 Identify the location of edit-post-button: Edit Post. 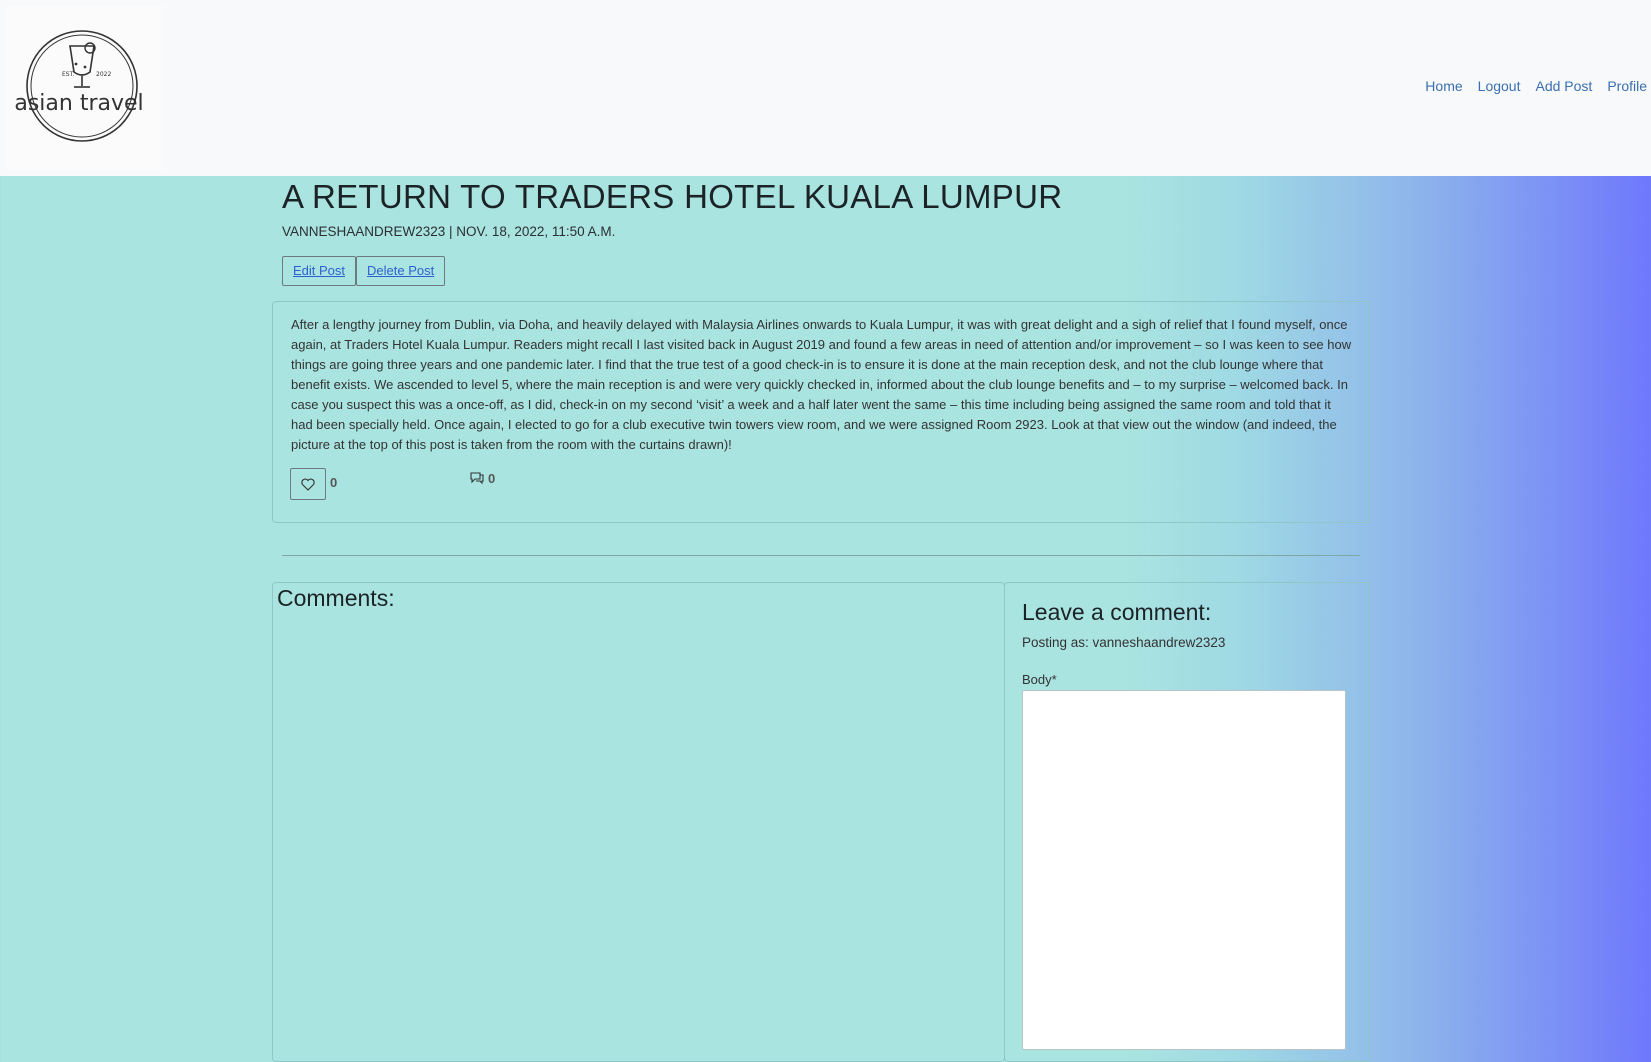
(319, 271).